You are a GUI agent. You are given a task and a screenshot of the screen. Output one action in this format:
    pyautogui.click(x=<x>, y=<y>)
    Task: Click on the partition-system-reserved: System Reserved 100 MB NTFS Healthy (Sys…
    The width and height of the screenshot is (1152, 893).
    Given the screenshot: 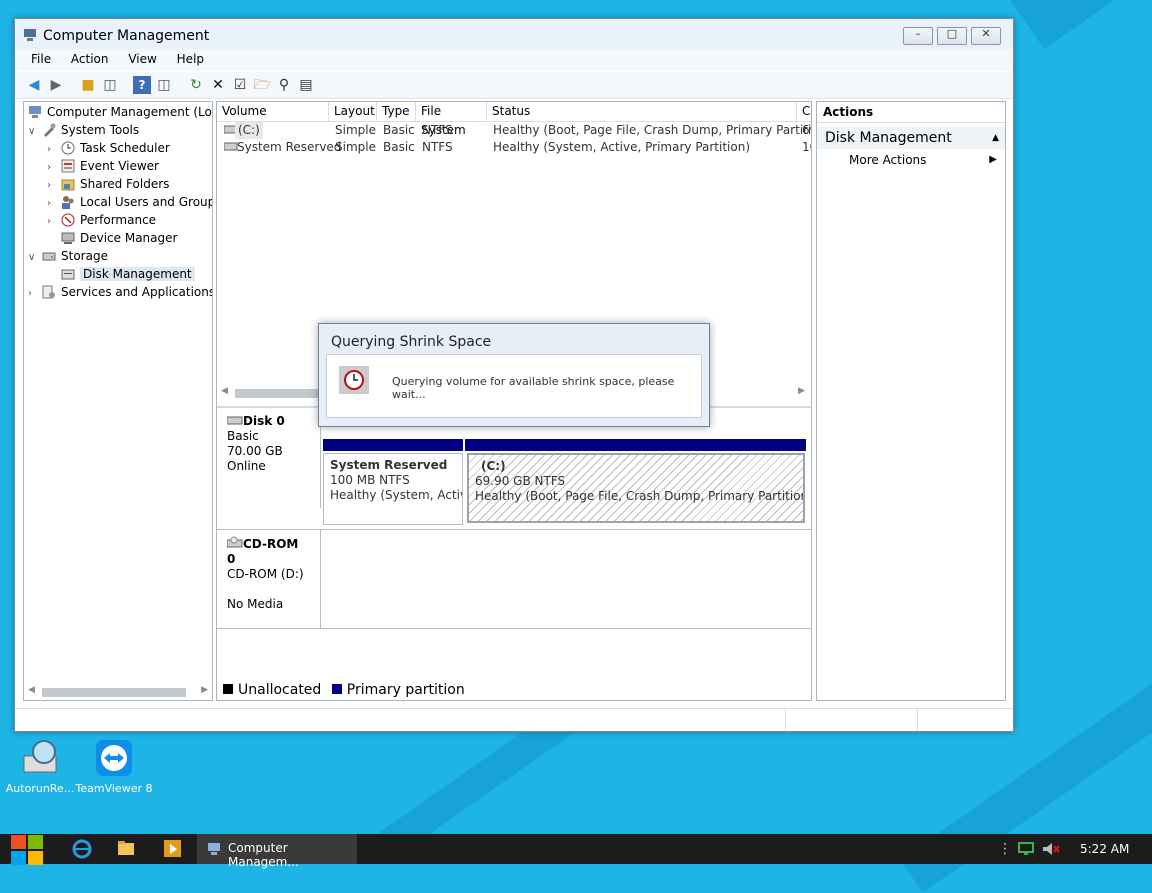 What is the action you would take?
    pyautogui.click(x=393, y=489)
    